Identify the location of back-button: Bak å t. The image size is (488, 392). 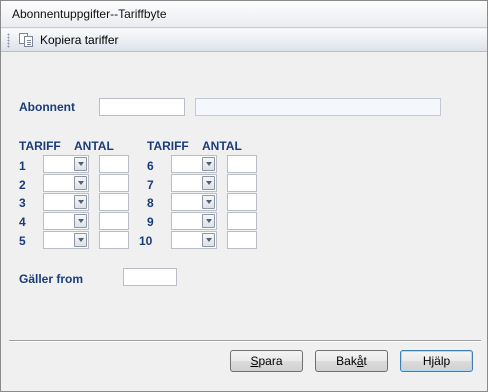
(351, 361).